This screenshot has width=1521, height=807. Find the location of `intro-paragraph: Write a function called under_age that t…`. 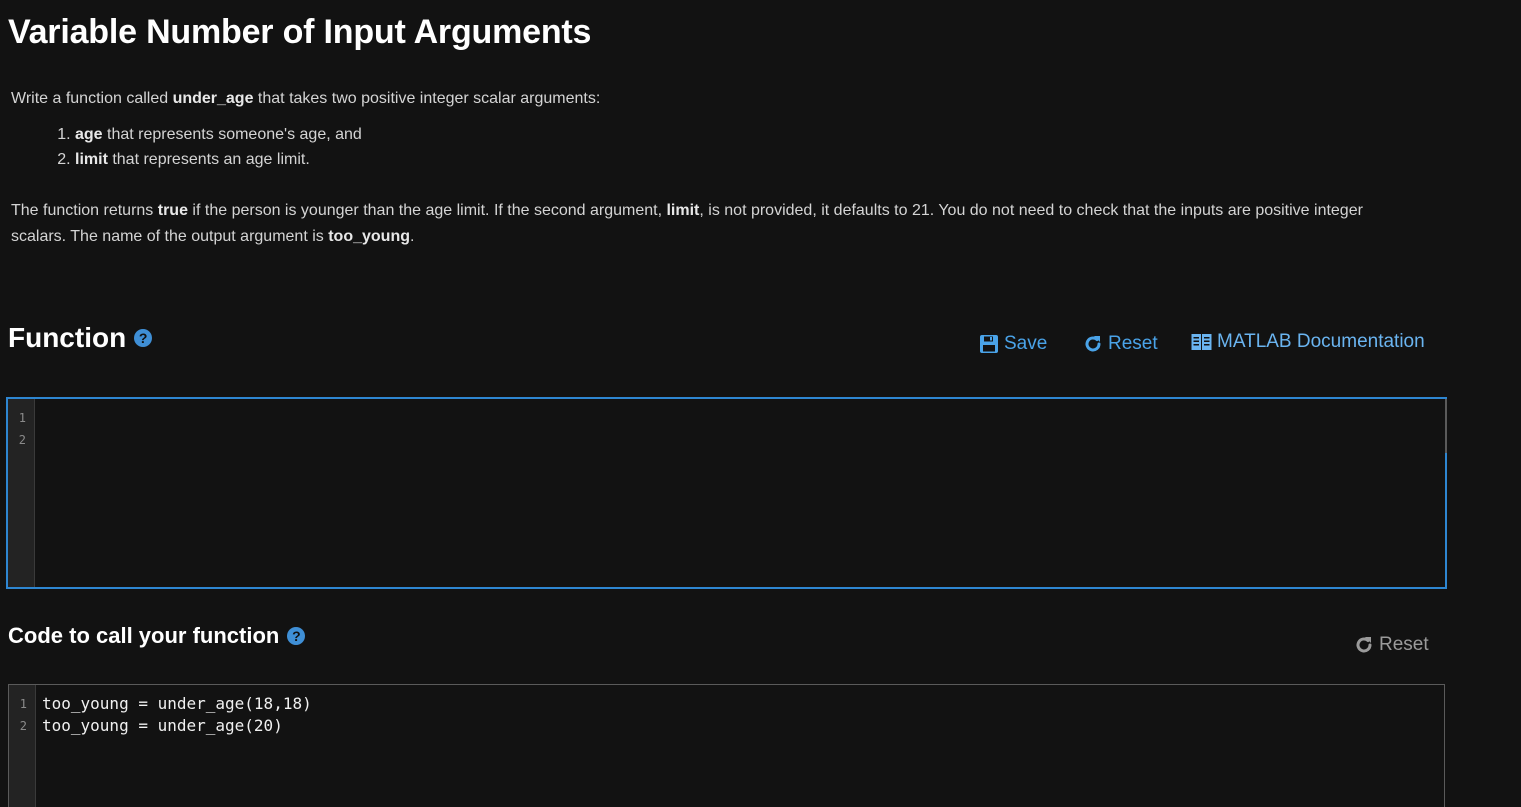

intro-paragraph: Write a function called under_age that t… is located at coordinates (306, 98).